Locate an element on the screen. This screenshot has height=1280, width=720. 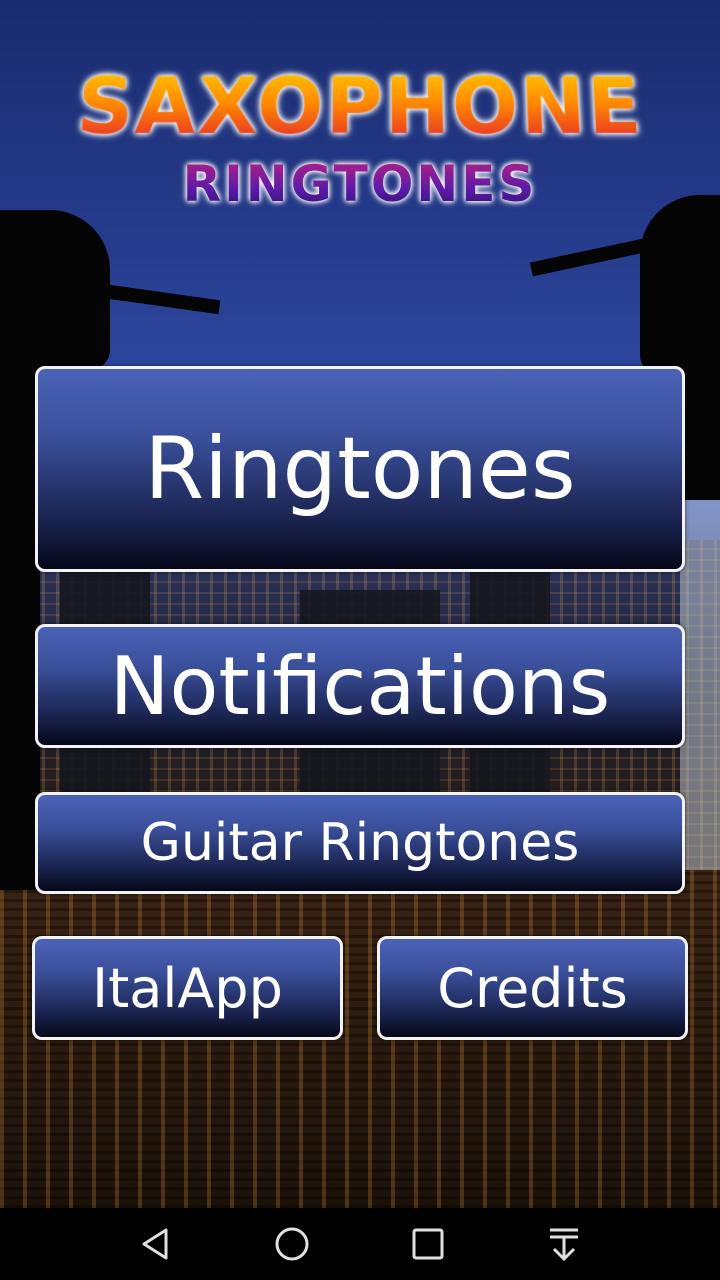
building is located at coordinates (700, 680).